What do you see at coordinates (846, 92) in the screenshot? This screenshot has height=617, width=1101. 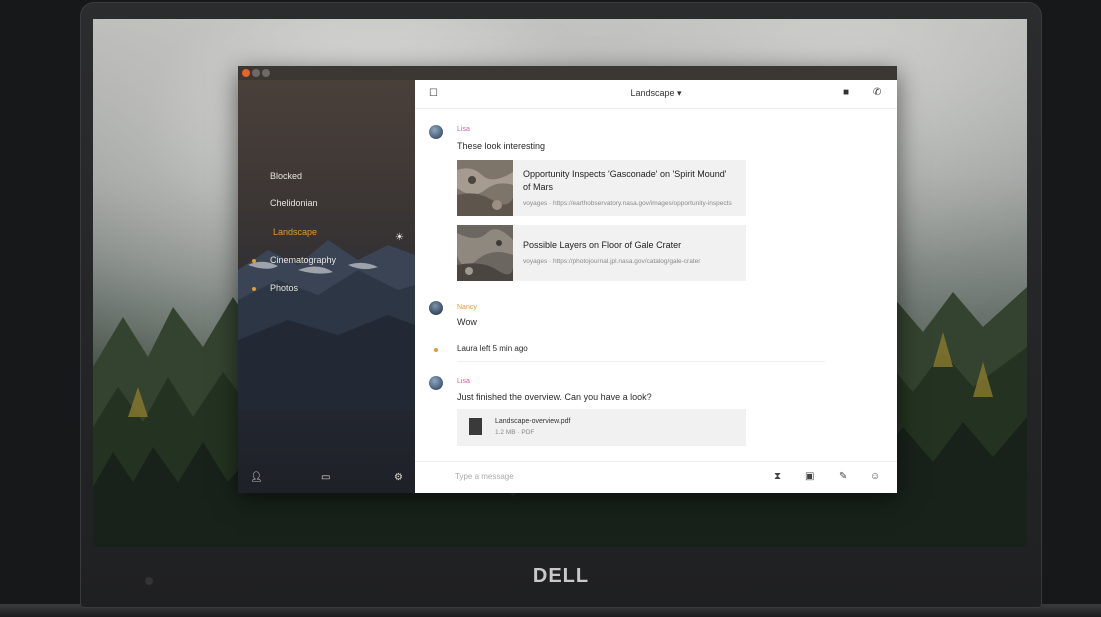 I see `video-icon: ■` at bounding box center [846, 92].